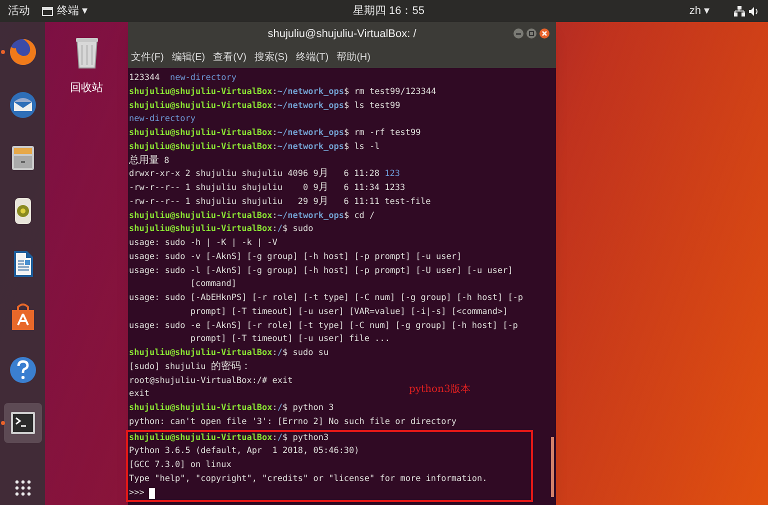 Image resolution: width=768 pixels, height=505 pixels. What do you see at coordinates (23, 488) in the screenshot?
I see `app-grid-icon` at bounding box center [23, 488].